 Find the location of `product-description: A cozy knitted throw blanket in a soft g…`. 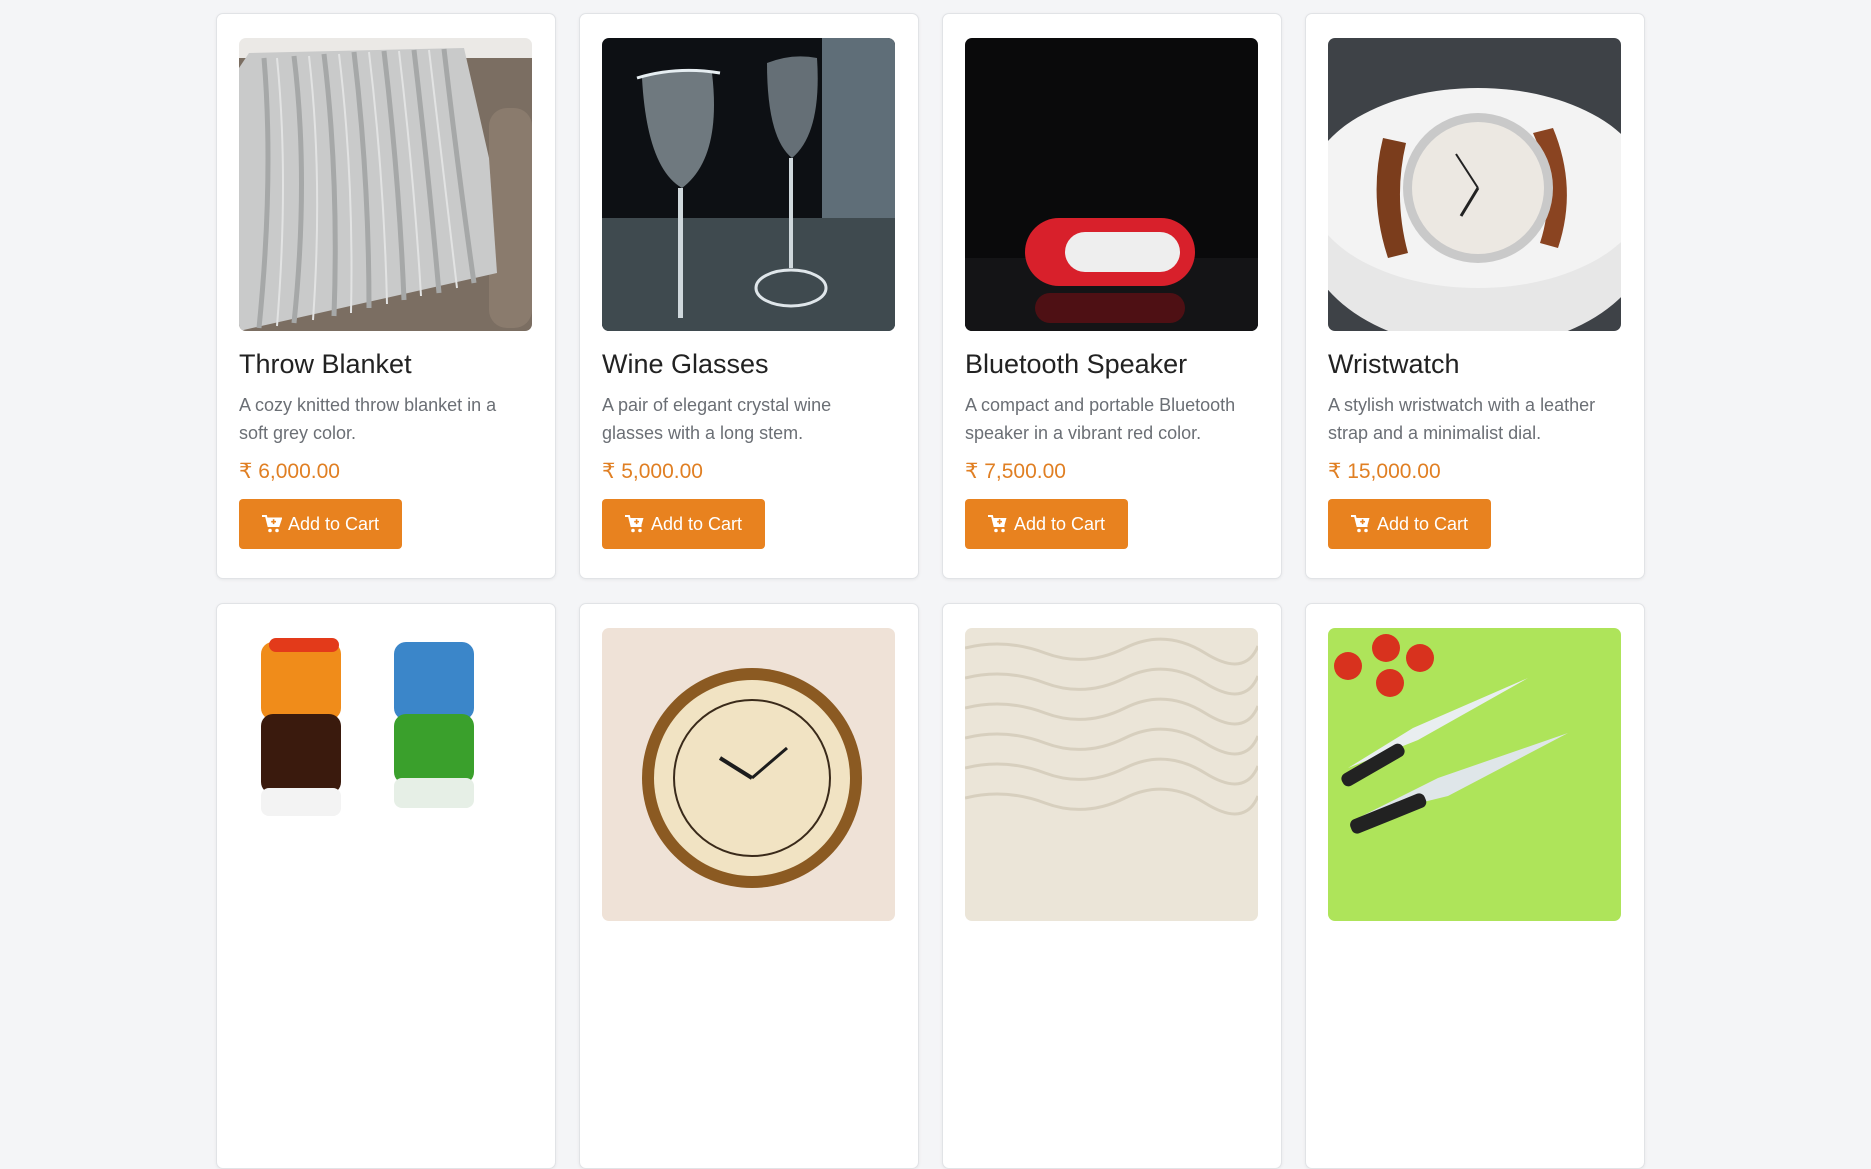

product-description: A cozy knitted throw blanket in a soft g… is located at coordinates (368, 419).